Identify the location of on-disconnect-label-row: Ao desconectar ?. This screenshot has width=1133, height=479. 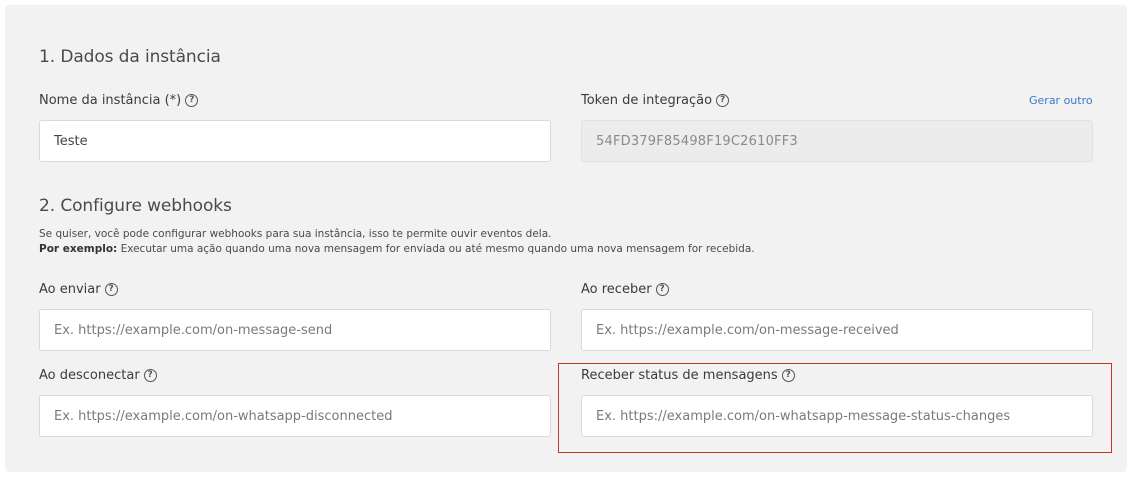
(98, 375).